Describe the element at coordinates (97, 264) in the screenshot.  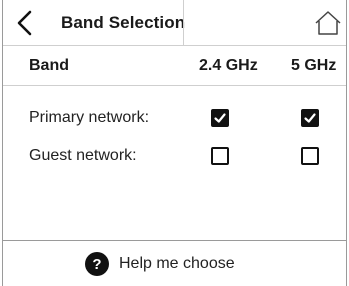
I see `help-icon: ?` at that location.